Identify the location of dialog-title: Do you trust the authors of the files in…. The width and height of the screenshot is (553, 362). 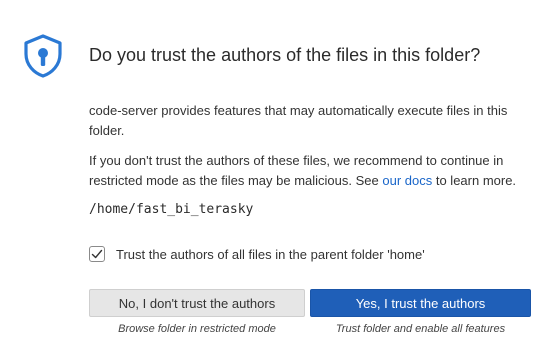
(285, 55).